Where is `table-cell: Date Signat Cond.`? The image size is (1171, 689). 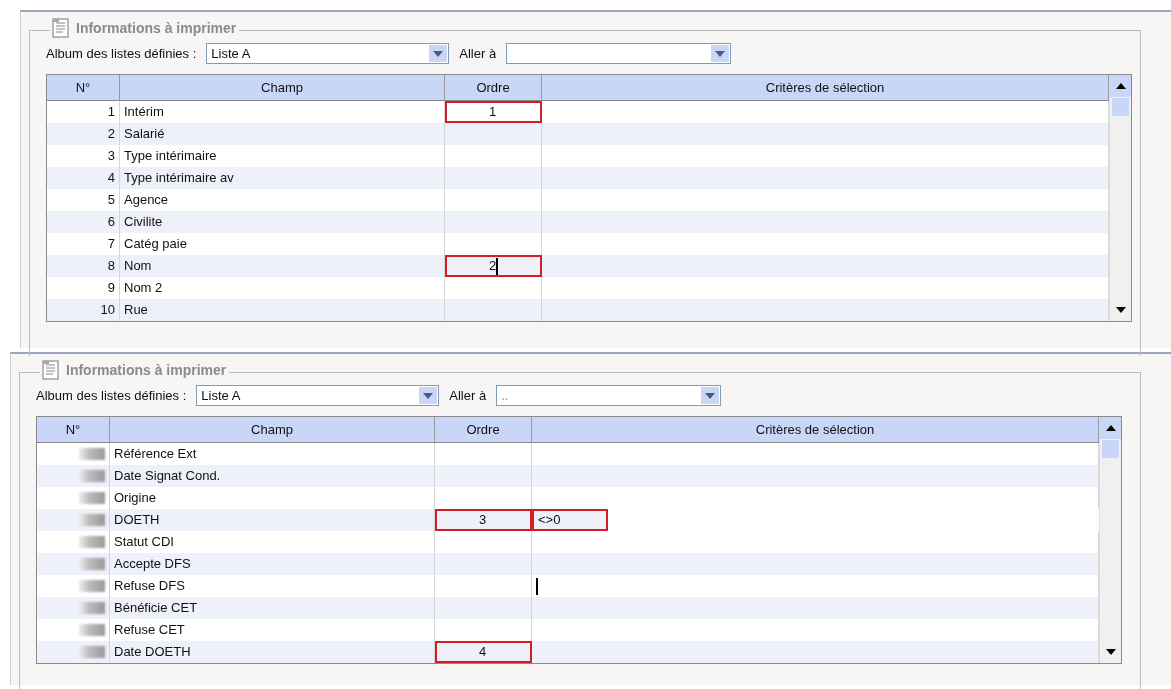
table-cell: Date Signat Cond. is located at coordinates (272, 476).